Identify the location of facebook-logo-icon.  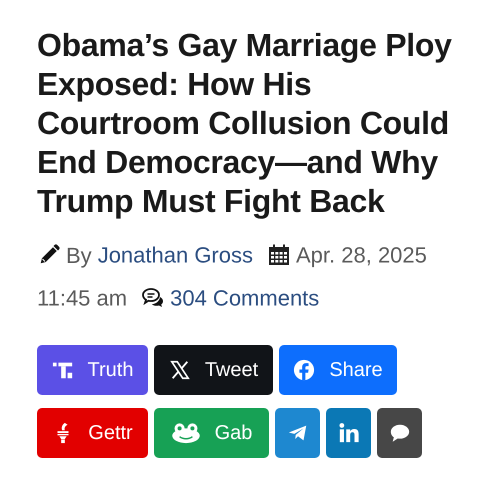
(304, 370).